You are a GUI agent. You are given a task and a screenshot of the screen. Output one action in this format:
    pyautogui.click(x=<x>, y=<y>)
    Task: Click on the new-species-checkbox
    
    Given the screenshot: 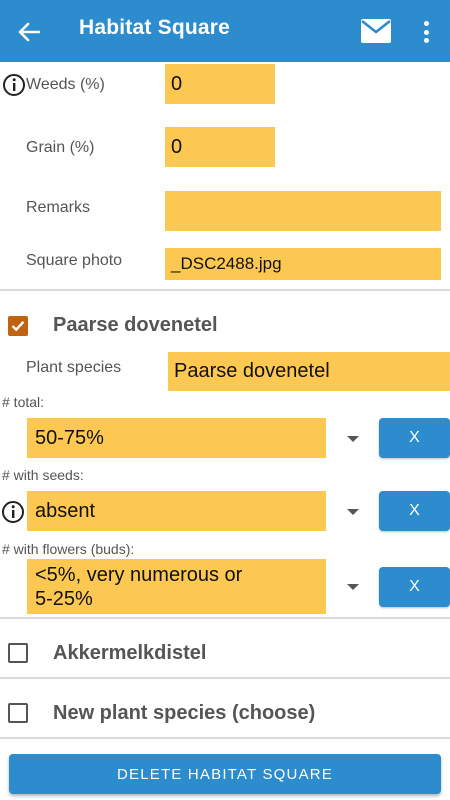 What is the action you would take?
    pyautogui.click(x=18, y=713)
    